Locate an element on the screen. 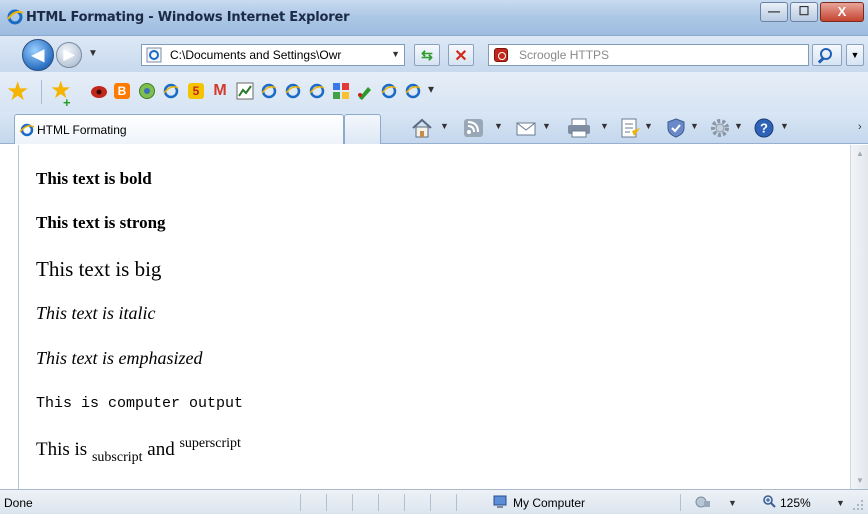  zoom-level: 125% is located at coordinates (795, 503).